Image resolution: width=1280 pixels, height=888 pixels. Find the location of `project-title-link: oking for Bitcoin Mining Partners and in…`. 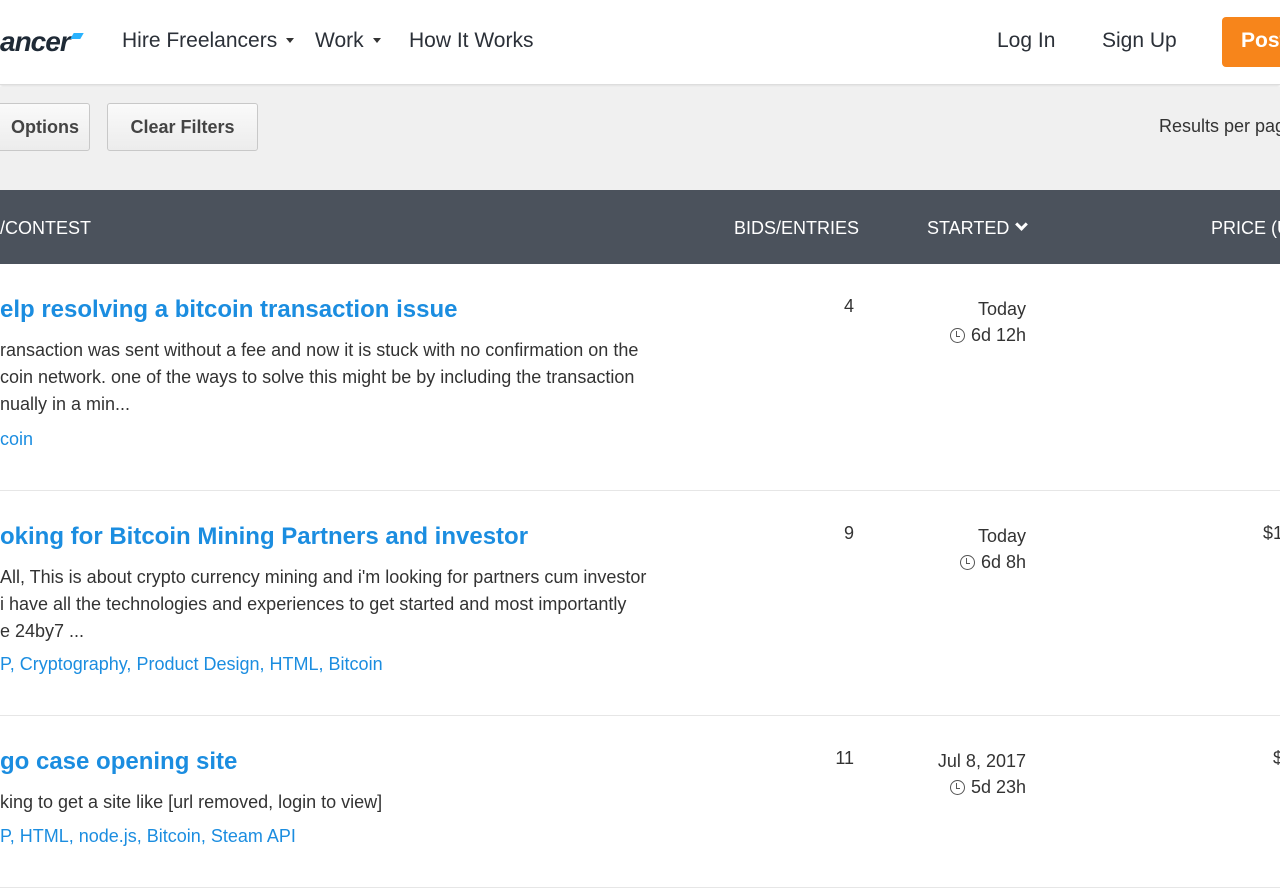

project-title-link: oking for Bitcoin Mining Partners and in… is located at coordinates (264, 537).